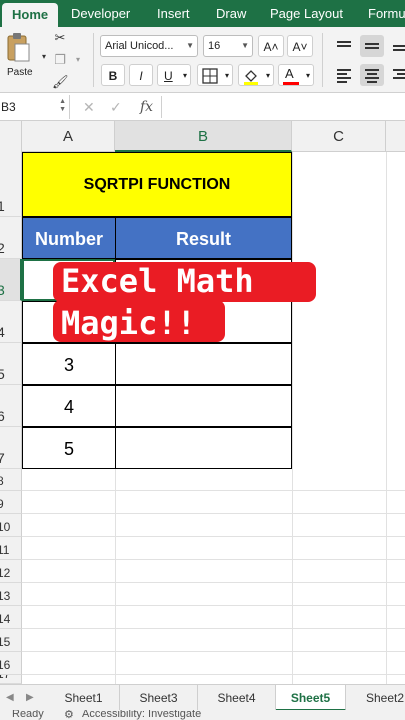 The height and width of the screenshot is (720, 405). I want to click on formula-divider, so click(161, 107).